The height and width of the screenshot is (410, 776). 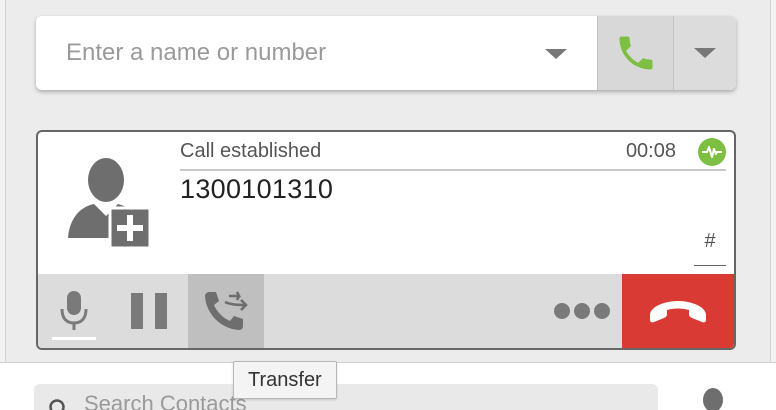 I want to click on dial-input-wrap, so click(x=316, y=53).